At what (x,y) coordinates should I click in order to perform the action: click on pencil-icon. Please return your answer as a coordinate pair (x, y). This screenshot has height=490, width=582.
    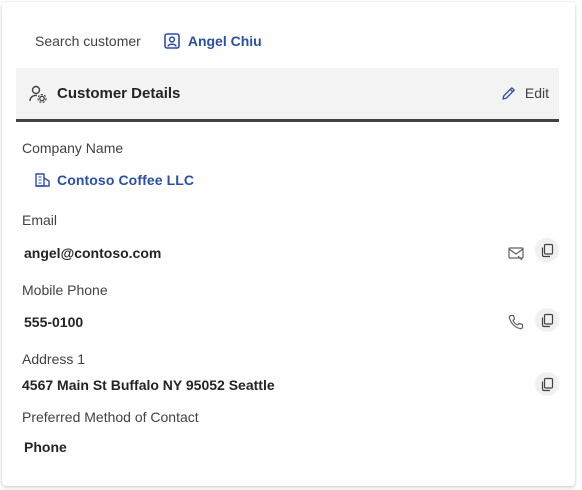
    Looking at the image, I should click on (508, 93).